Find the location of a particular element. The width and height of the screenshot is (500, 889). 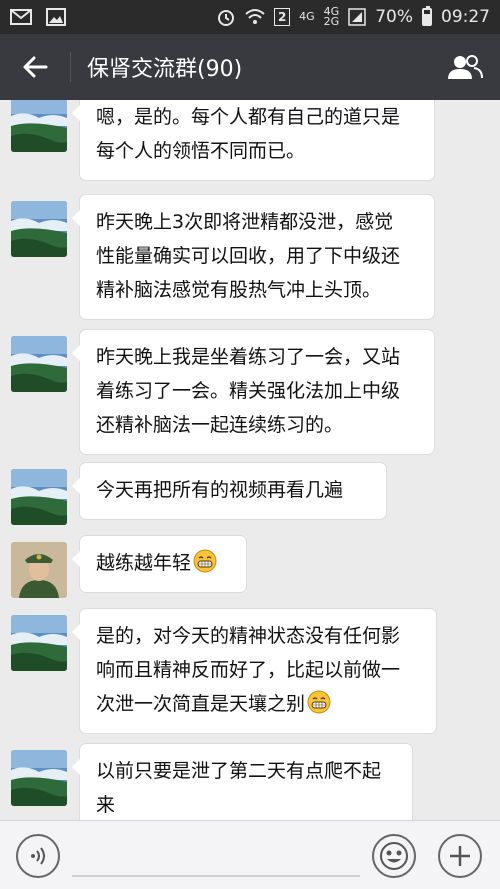

clock: 09:27 is located at coordinates (465, 17).